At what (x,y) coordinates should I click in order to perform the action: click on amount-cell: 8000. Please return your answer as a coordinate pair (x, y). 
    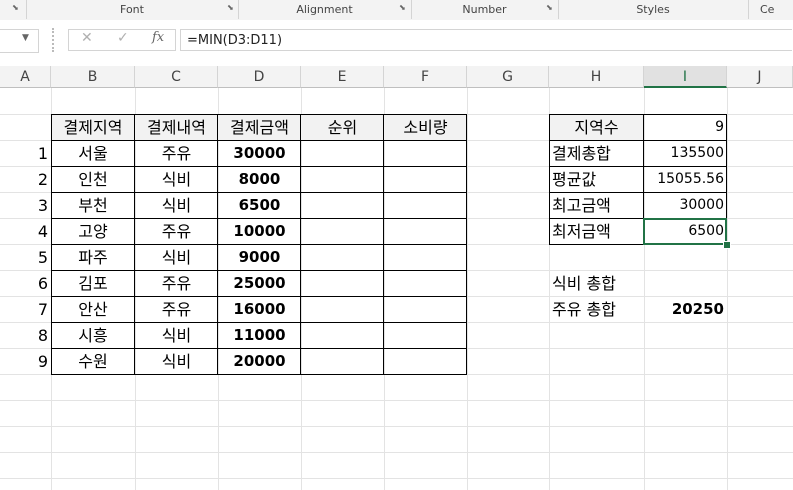
    Looking at the image, I should click on (259, 179).